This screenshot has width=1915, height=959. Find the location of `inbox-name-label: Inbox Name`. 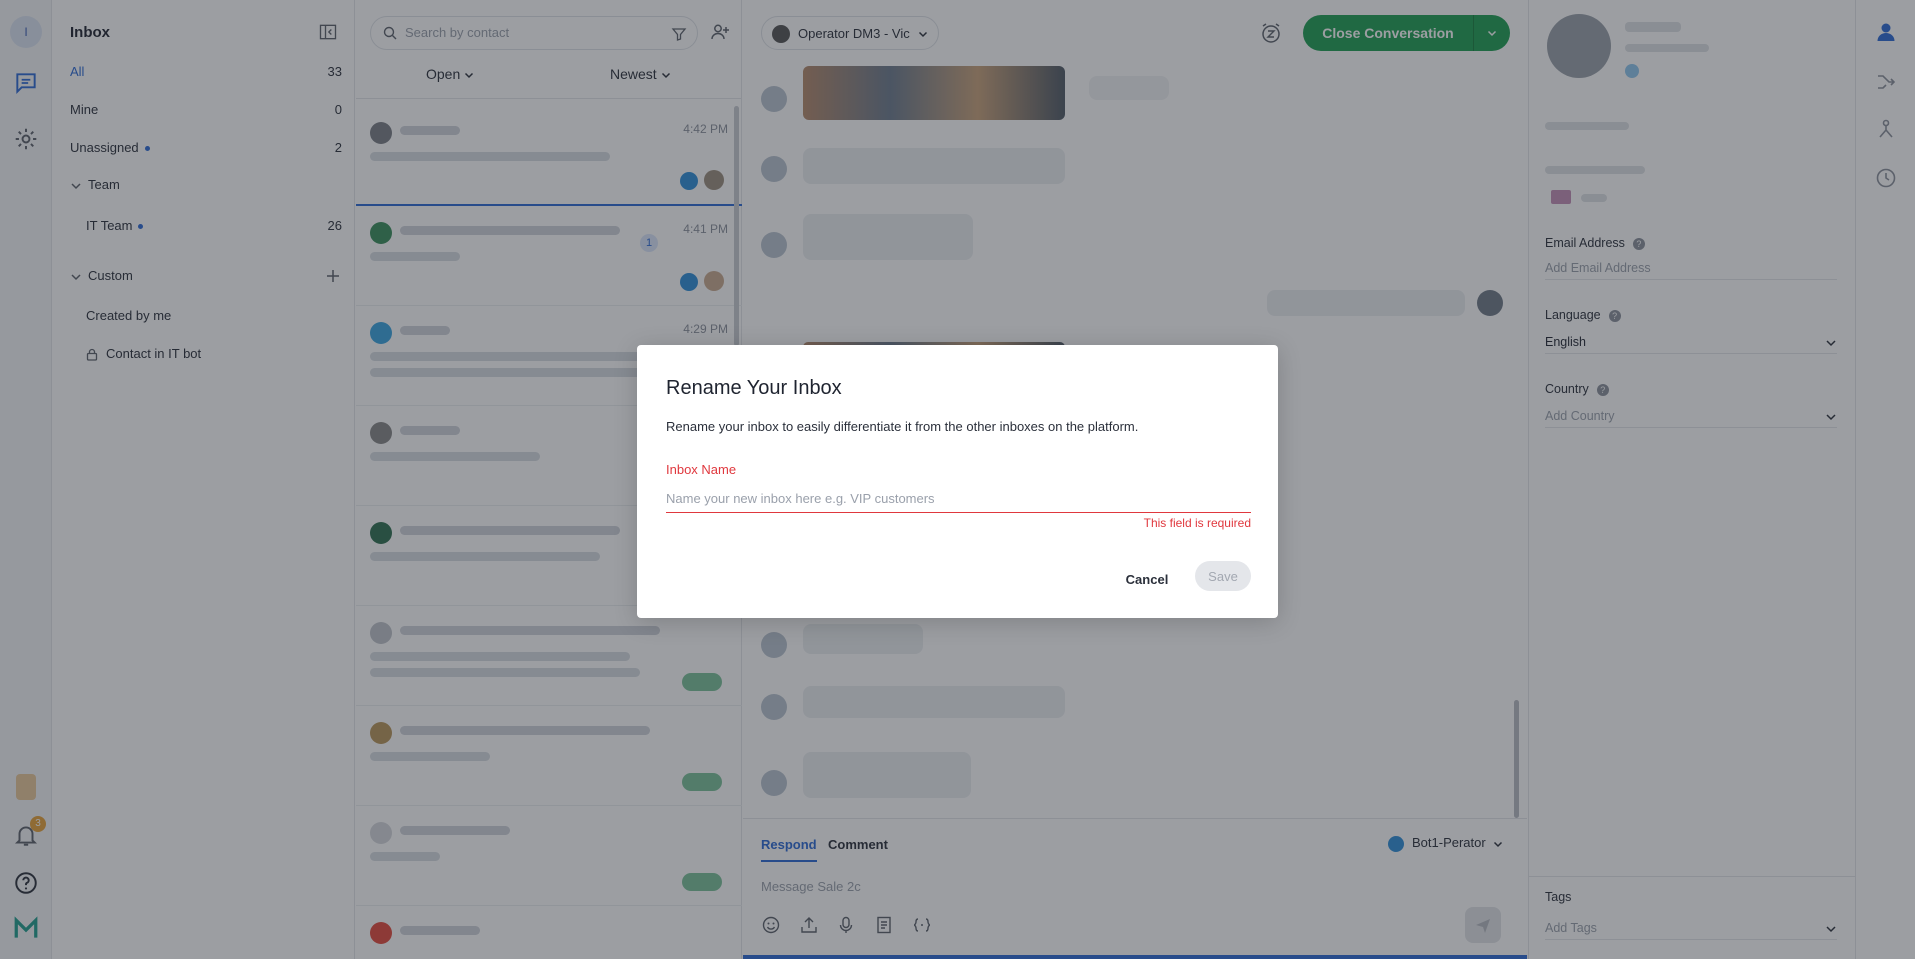

inbox-name-label: Inbox Name is located at coordinates (701, 469).